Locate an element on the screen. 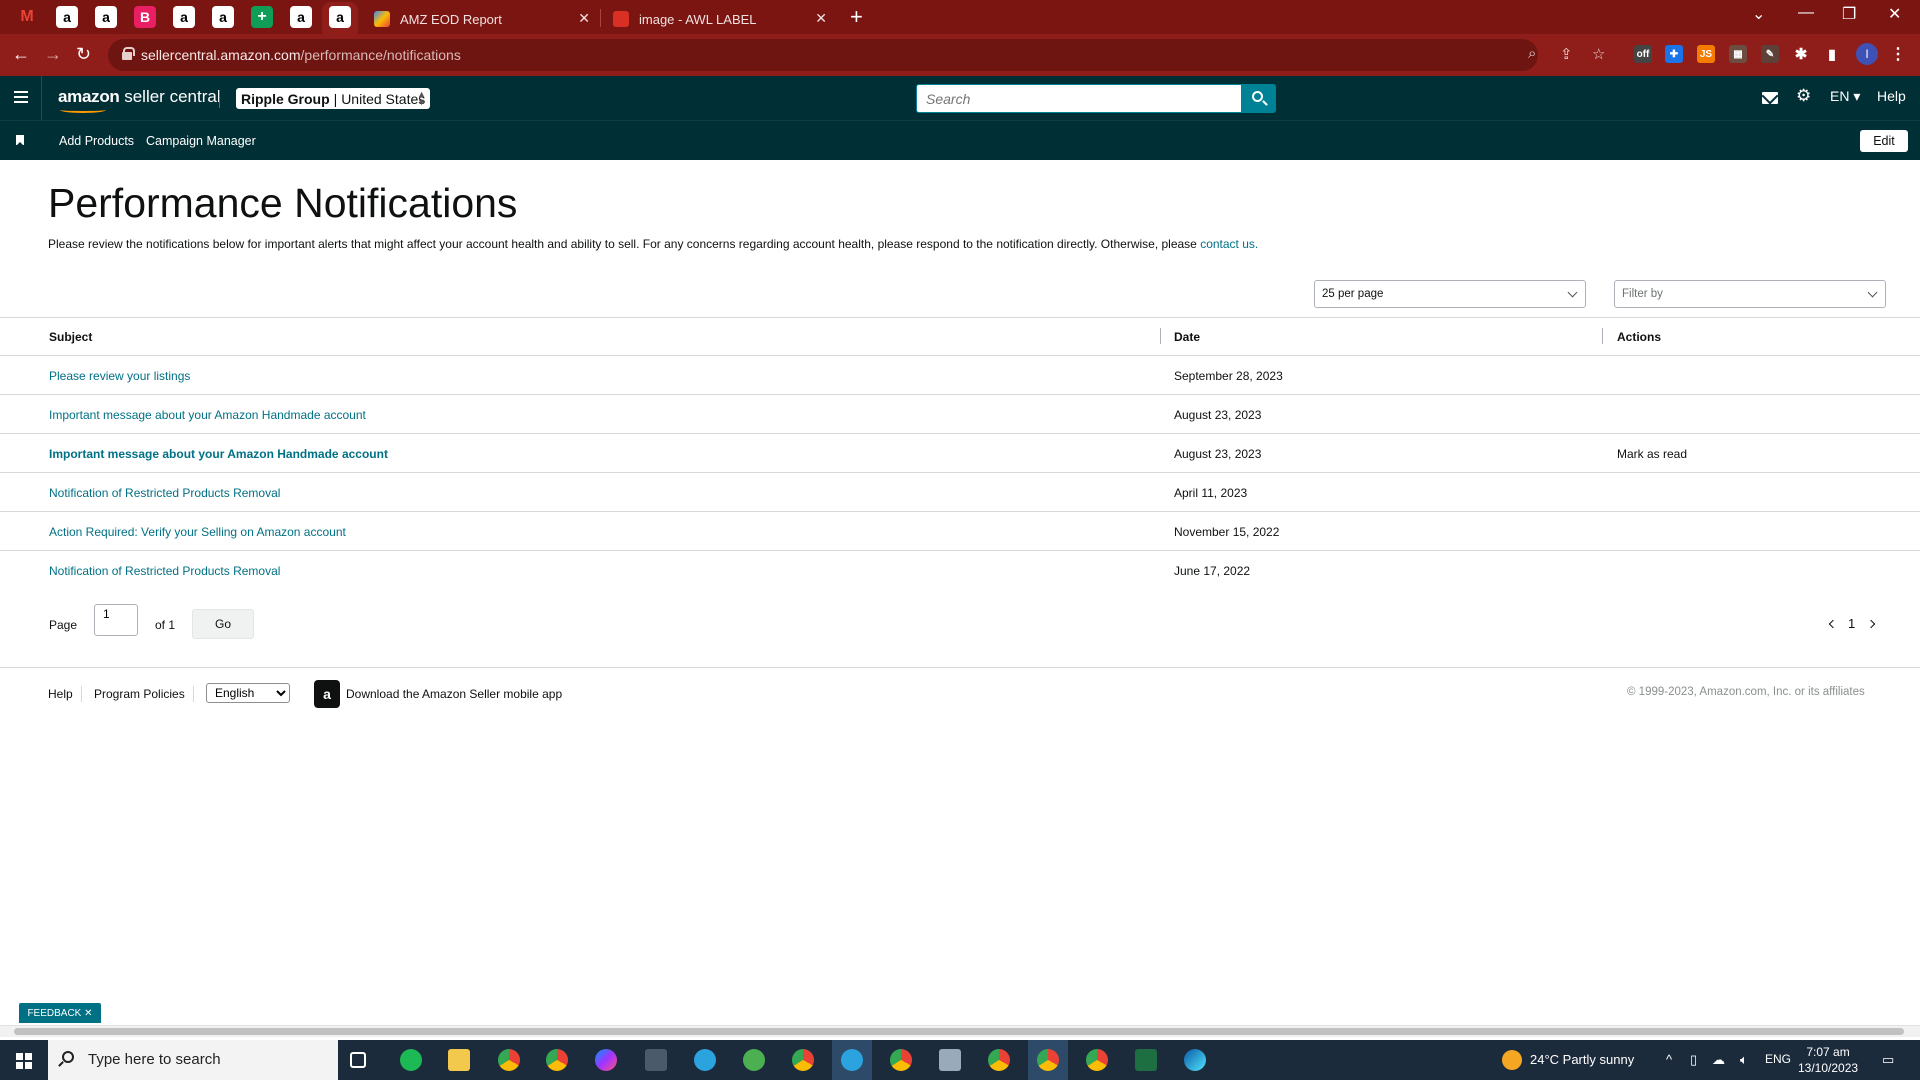  download-app-link: Download the Amazon Seller mobile app is located at coordinates (454, 694).